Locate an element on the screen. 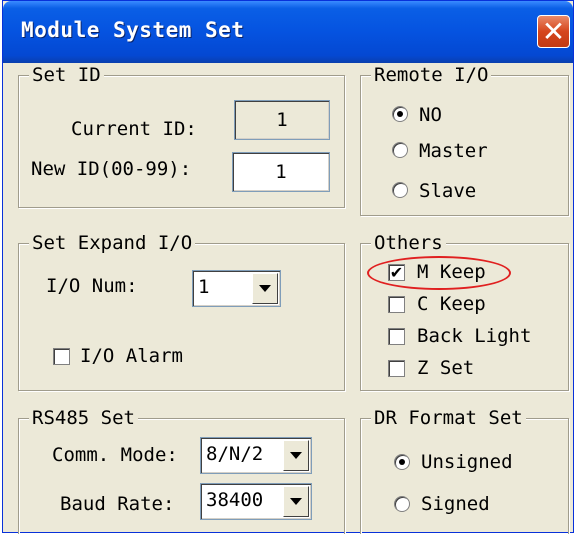 The height and width of the screenshot is (534, 576). rs485-legend: RS485 Set is located at coordinates (83, 418).